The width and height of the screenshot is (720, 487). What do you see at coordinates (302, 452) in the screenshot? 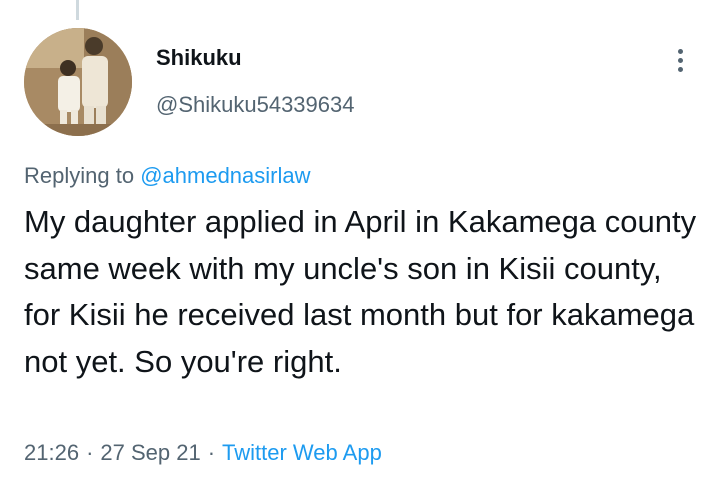
I see `tweet-source-link: Twitter Web App` at bounding box center [302, 452].